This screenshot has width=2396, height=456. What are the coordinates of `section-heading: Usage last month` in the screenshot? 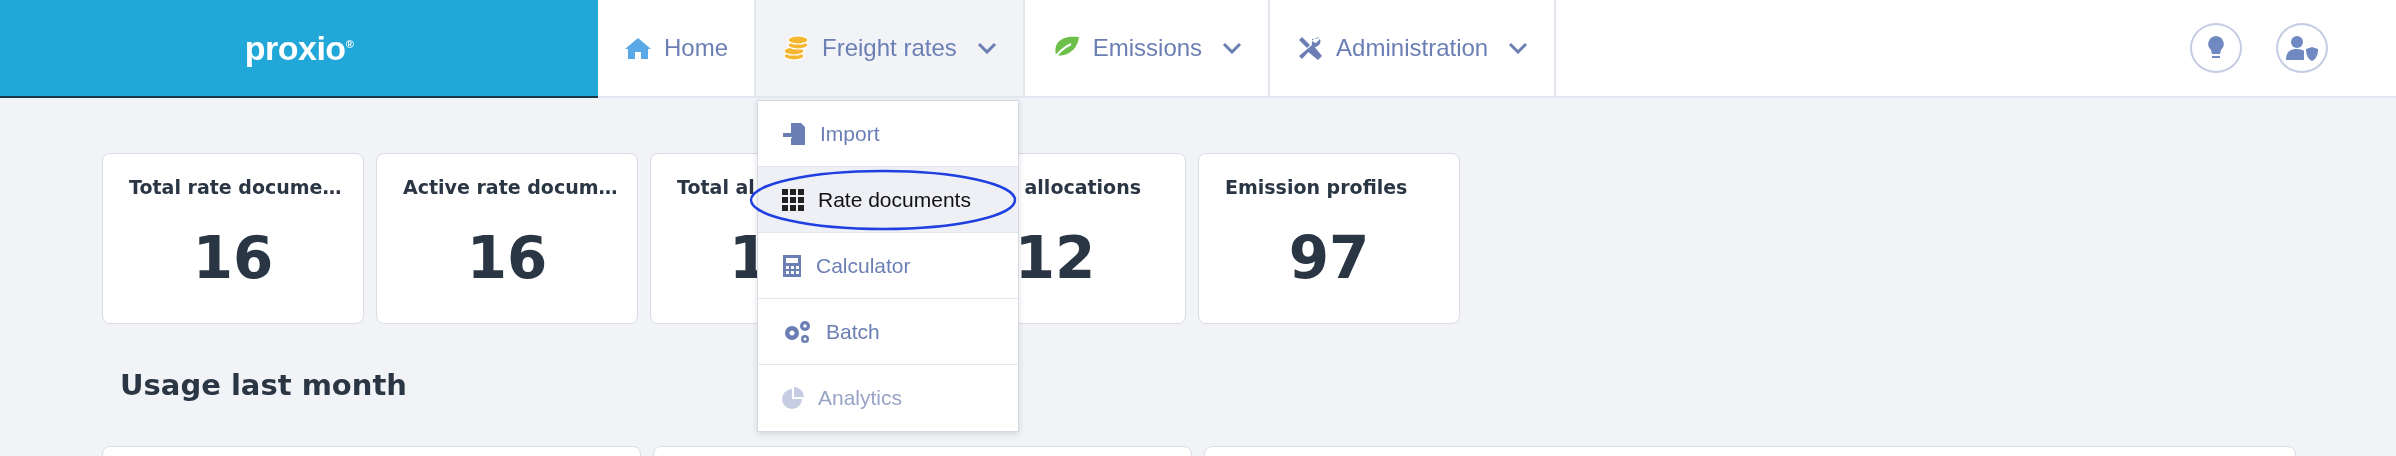 It's located at (263, 386).